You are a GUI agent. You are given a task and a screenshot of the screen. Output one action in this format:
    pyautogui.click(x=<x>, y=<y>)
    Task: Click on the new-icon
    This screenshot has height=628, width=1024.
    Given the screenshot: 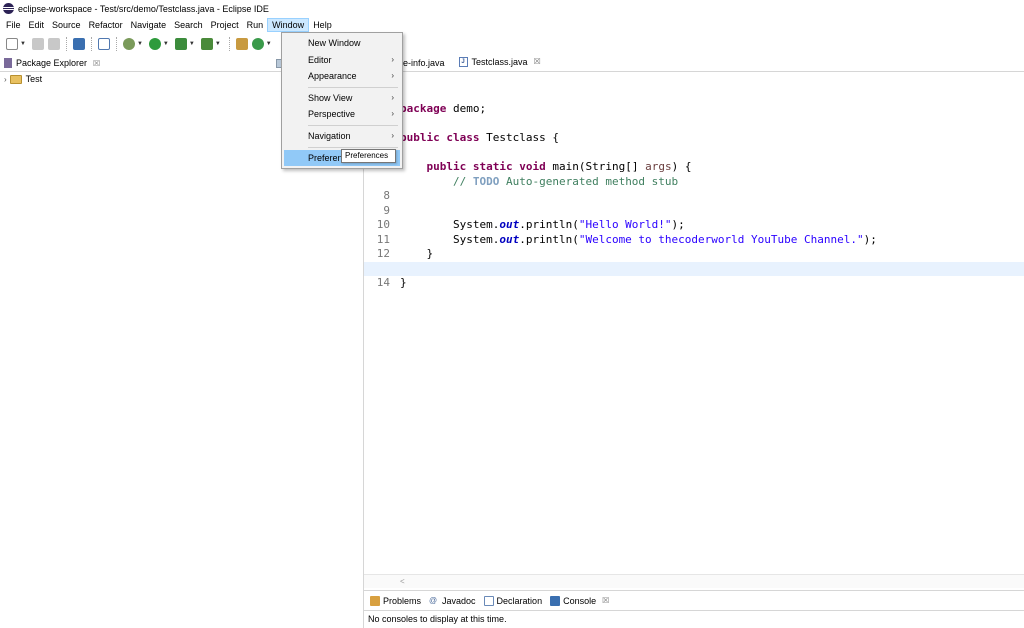 What is the action you would take?
    pyautogui.click(x=12, y=44)
    